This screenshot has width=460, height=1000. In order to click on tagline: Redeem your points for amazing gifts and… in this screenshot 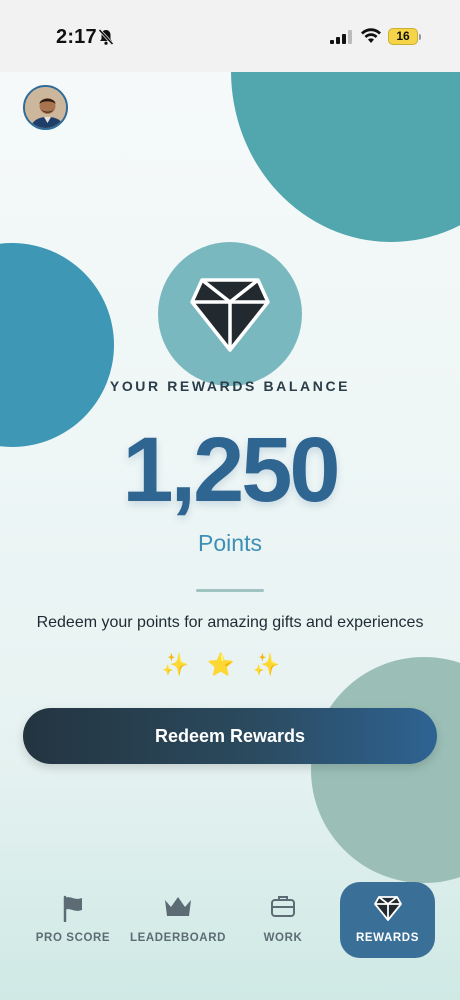, I will do `click(230, 622)`.